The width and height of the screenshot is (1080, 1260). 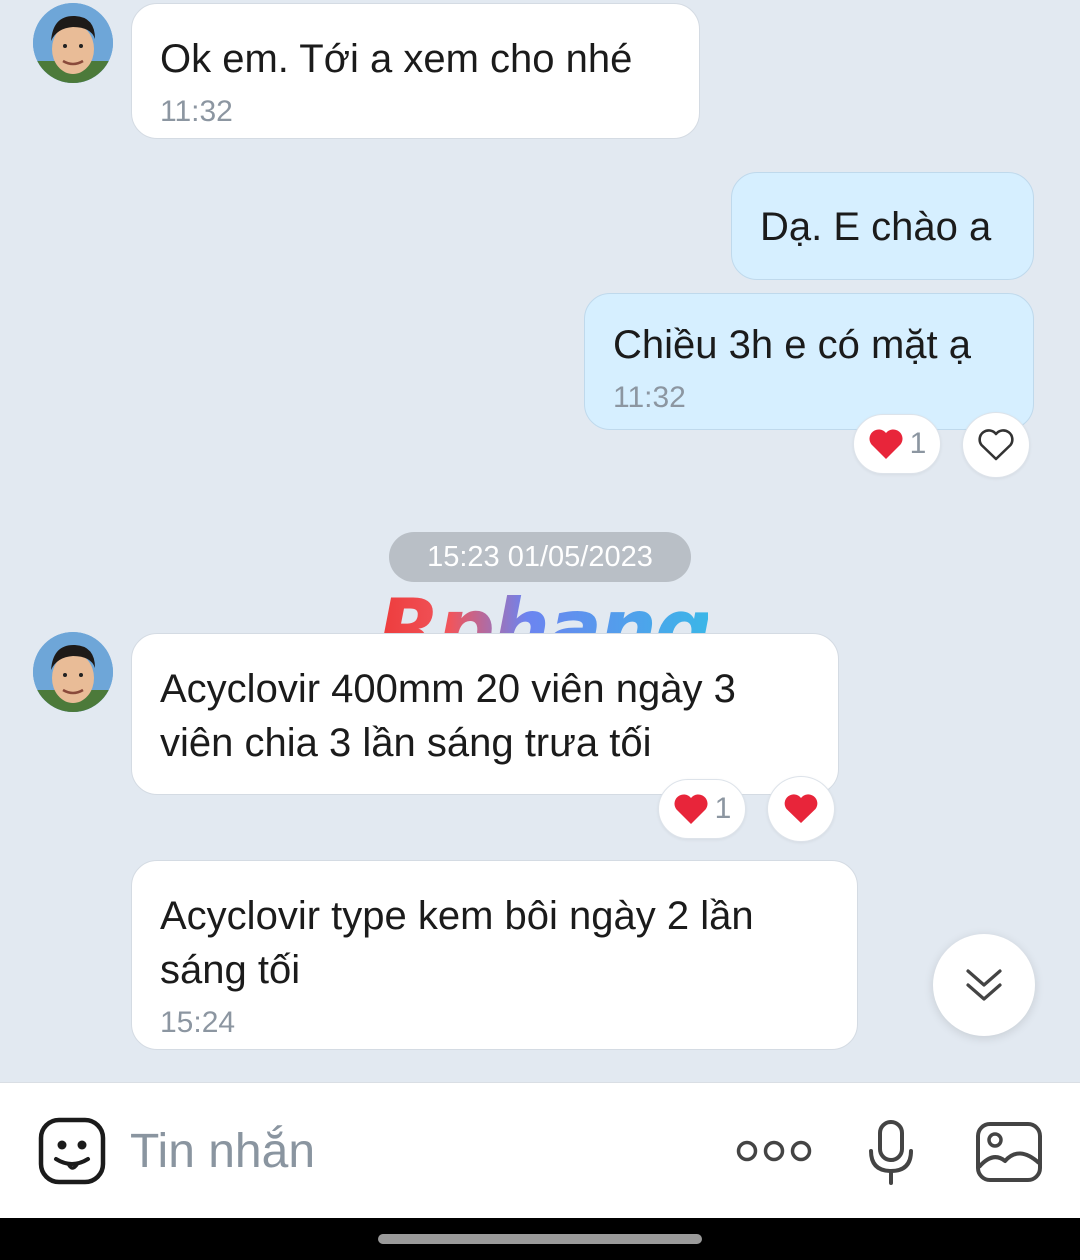 I want to click on microphone-icon, so click(x=891, y=1155).